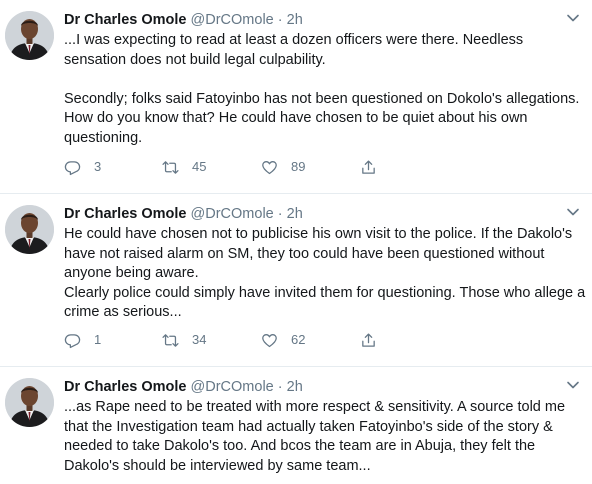 Image resolution: width=592 pixels, height=484 pixels. I want to click on tweet-actions: 3 45 89, so click(274, 167).